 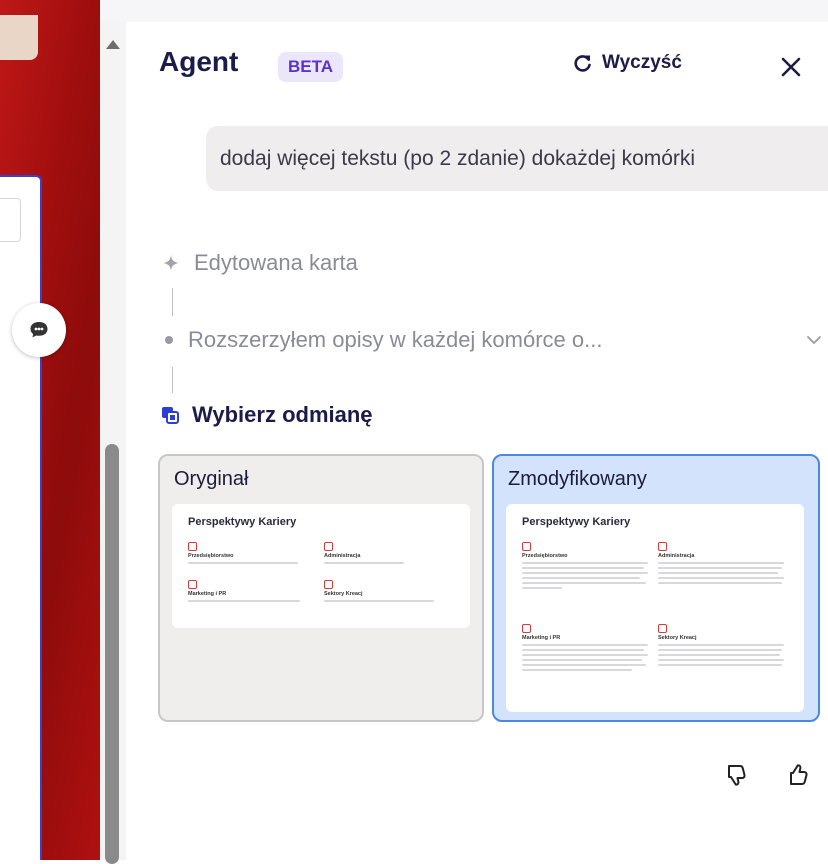 What do you see at coordinates (112, 654) in the screenshot?
I see `scroll-thumb` at bounding box center [112, 654].